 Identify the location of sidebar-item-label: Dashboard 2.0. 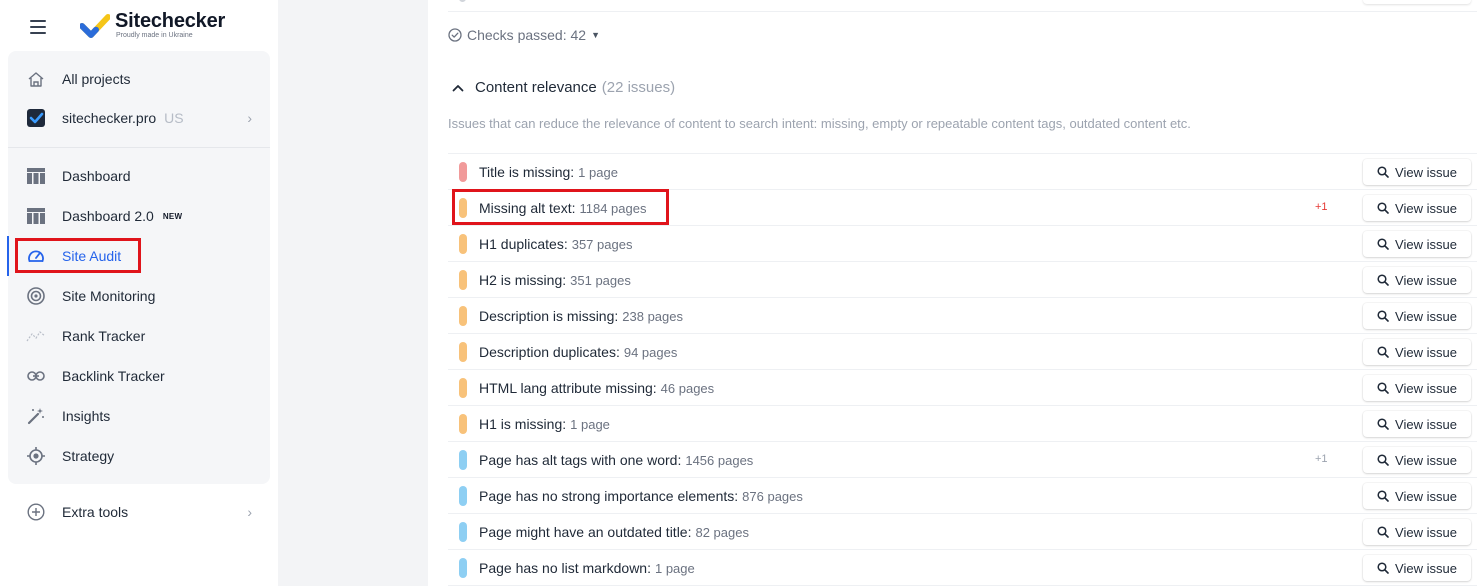
(108, 216).